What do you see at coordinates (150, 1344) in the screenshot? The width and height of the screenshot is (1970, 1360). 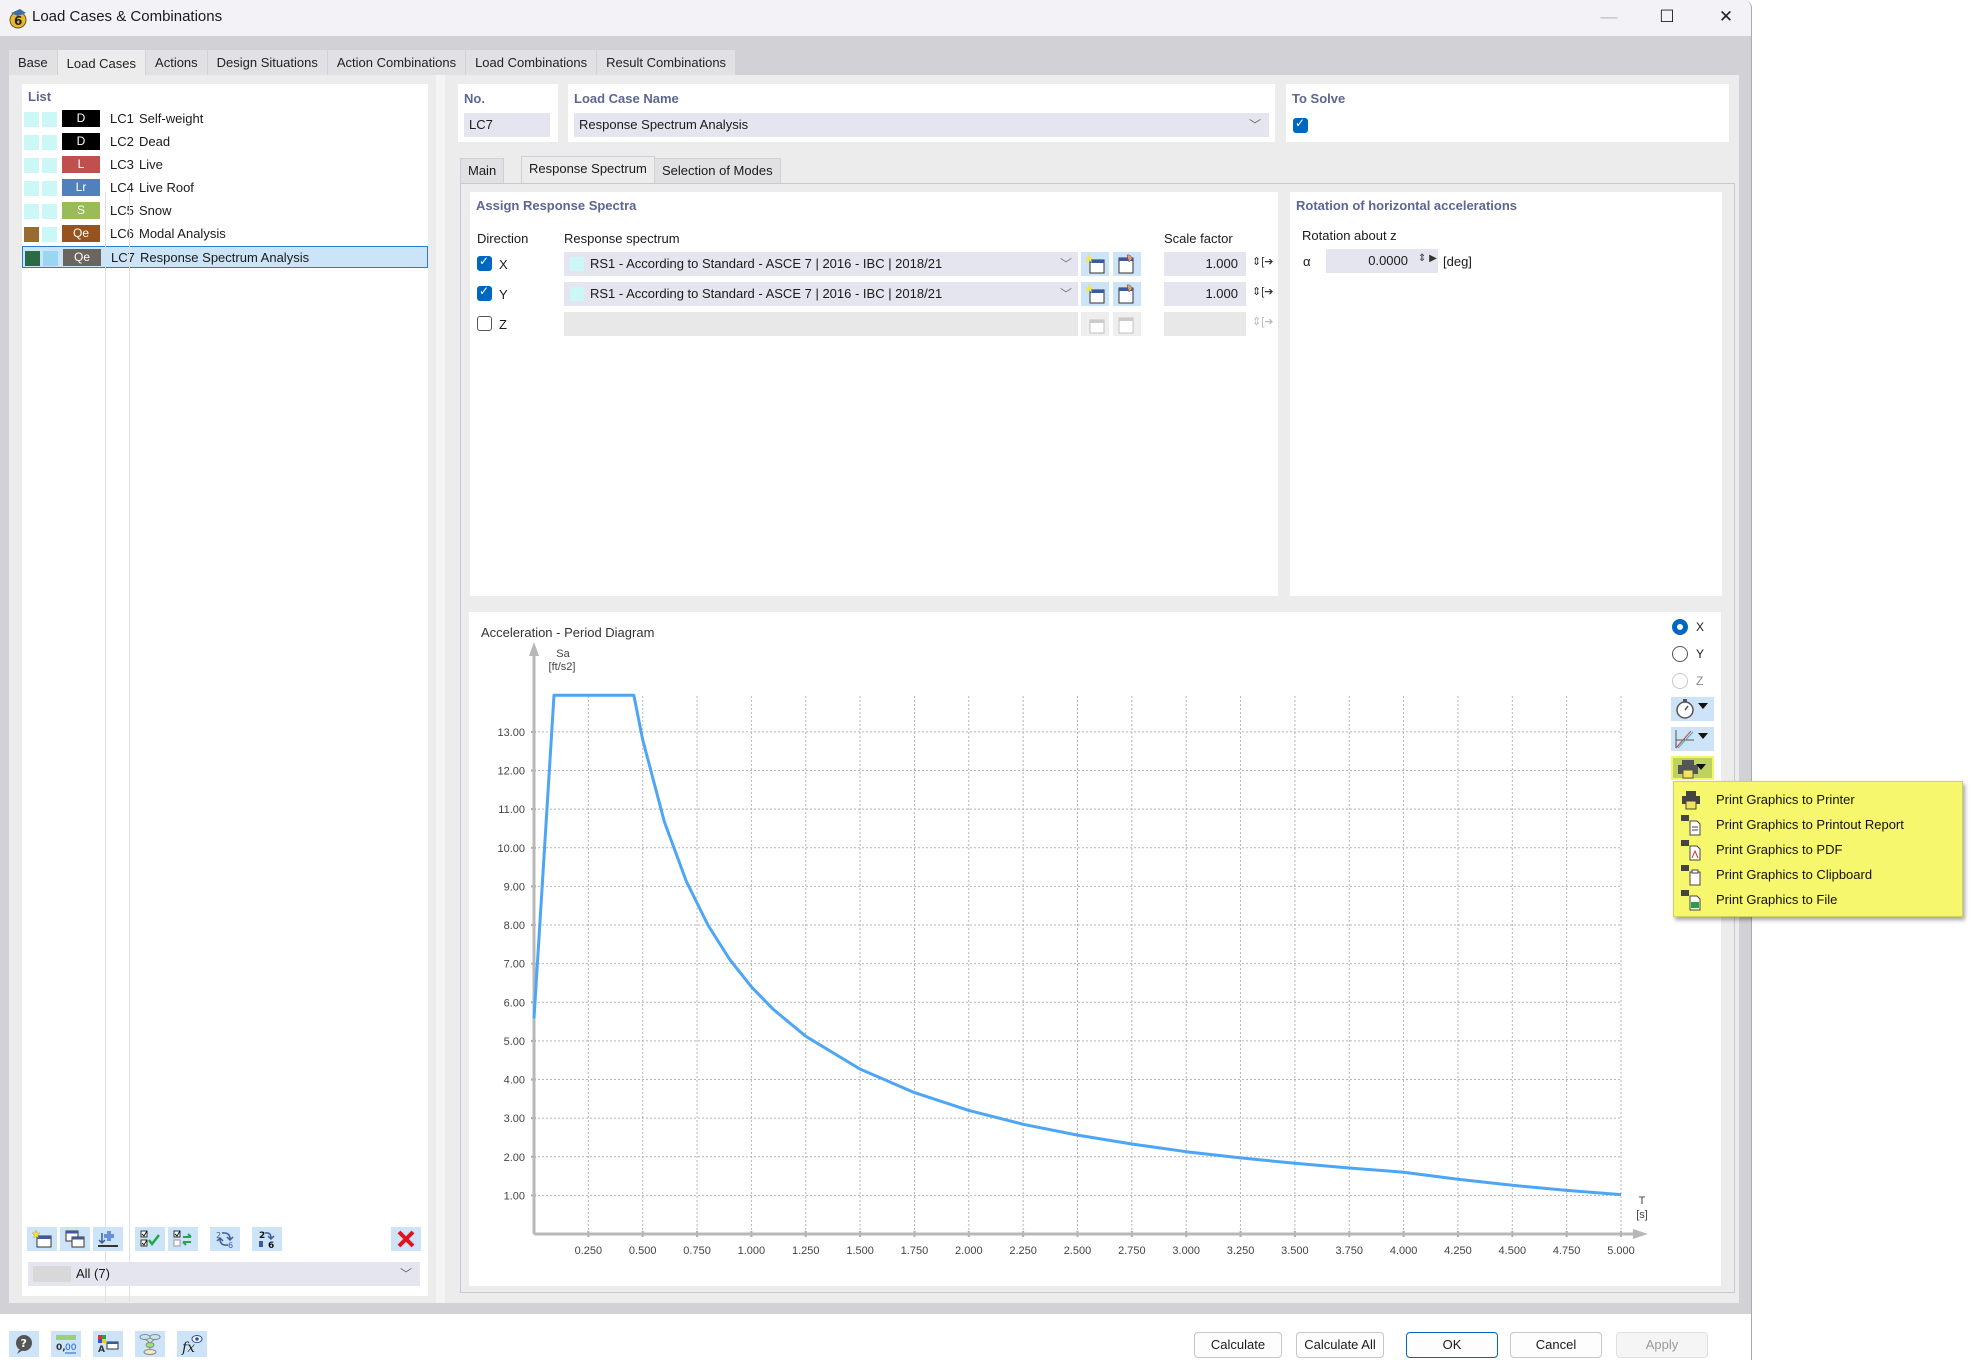 I see `model-button` at bounding box center [150, 1344].